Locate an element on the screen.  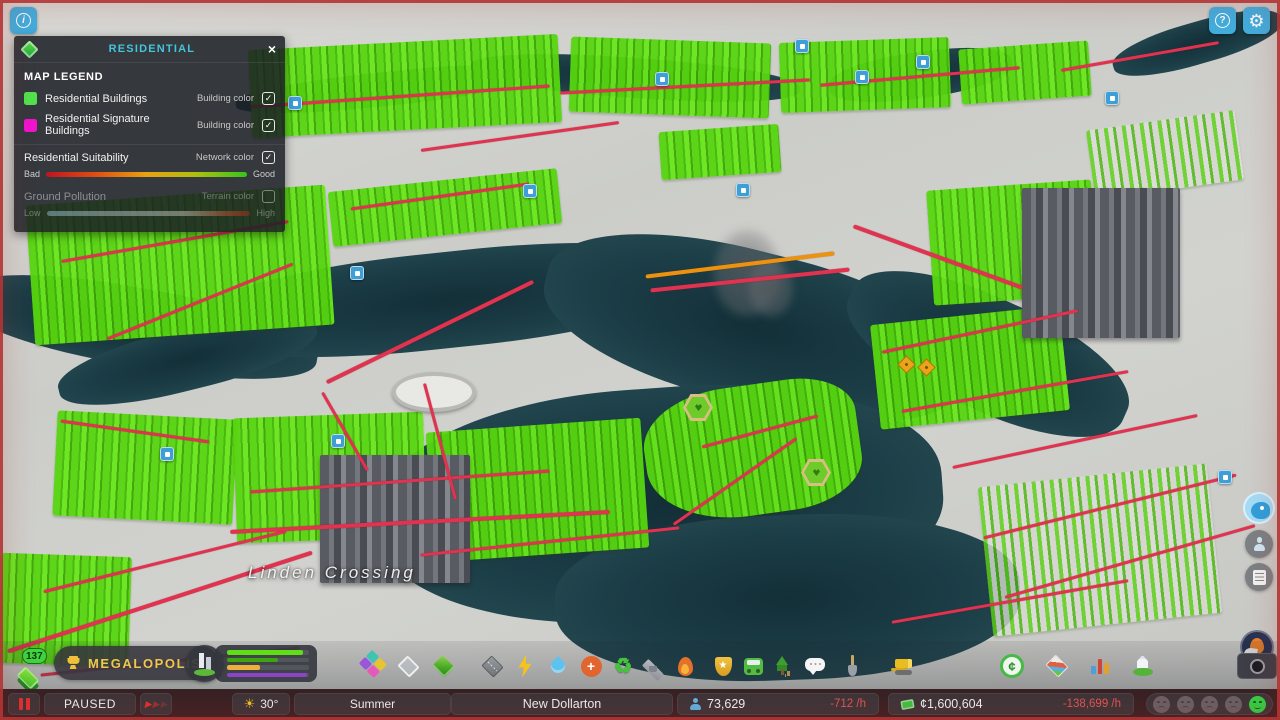
scale-max-label: Good is located at coordinates (263, 174).